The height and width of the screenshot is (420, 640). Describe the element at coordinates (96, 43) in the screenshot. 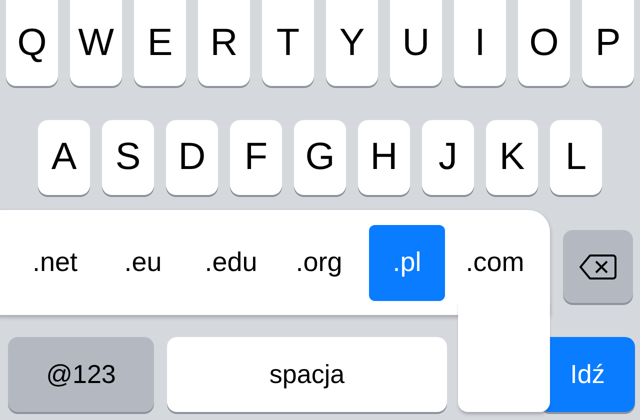

I see `letter-key: W` at that location.